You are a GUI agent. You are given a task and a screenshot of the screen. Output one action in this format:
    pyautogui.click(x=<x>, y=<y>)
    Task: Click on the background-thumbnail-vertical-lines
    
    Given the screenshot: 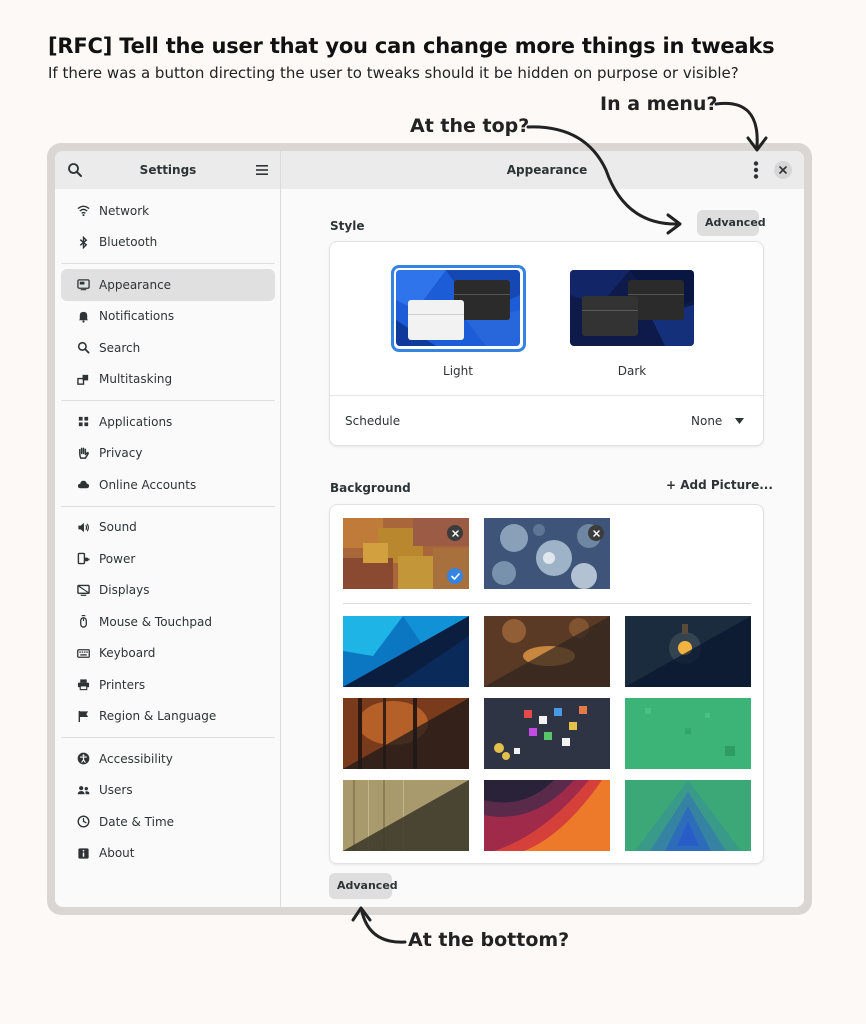 What is the action you would take?
    pyautogui.click(x=406, y=815)
    